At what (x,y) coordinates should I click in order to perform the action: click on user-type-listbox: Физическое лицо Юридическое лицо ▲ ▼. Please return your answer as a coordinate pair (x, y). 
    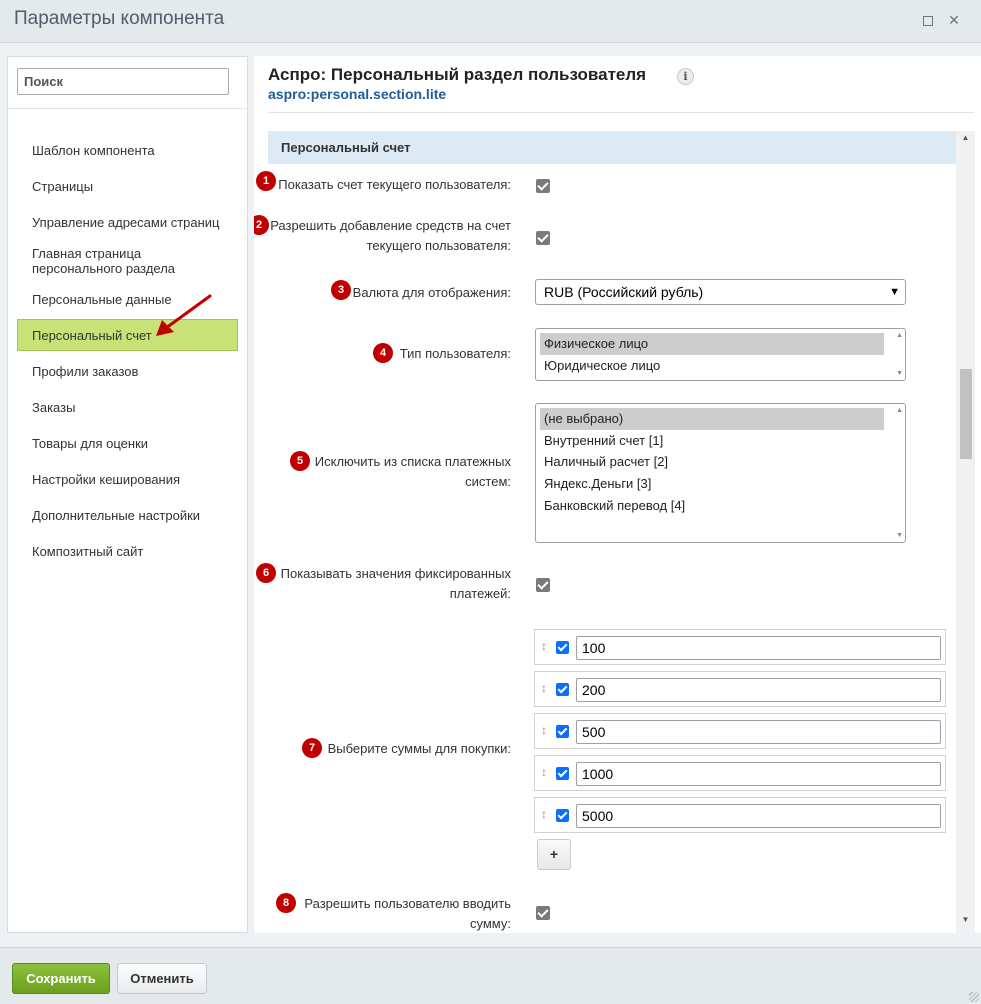
    Looking at the image, I should click on (720, 354).